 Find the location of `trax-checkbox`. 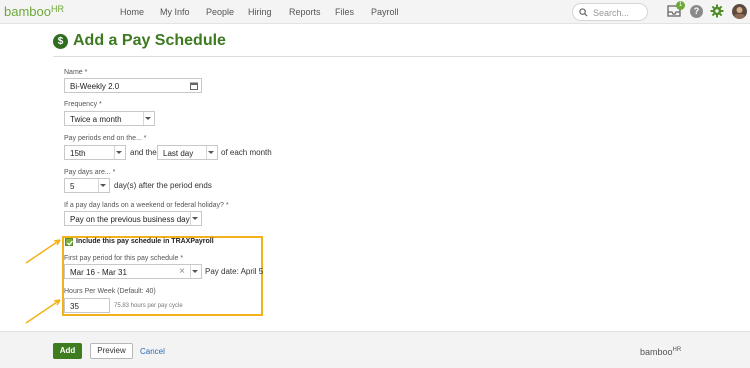

trax-checkbox is located at coordinates (69, 242).